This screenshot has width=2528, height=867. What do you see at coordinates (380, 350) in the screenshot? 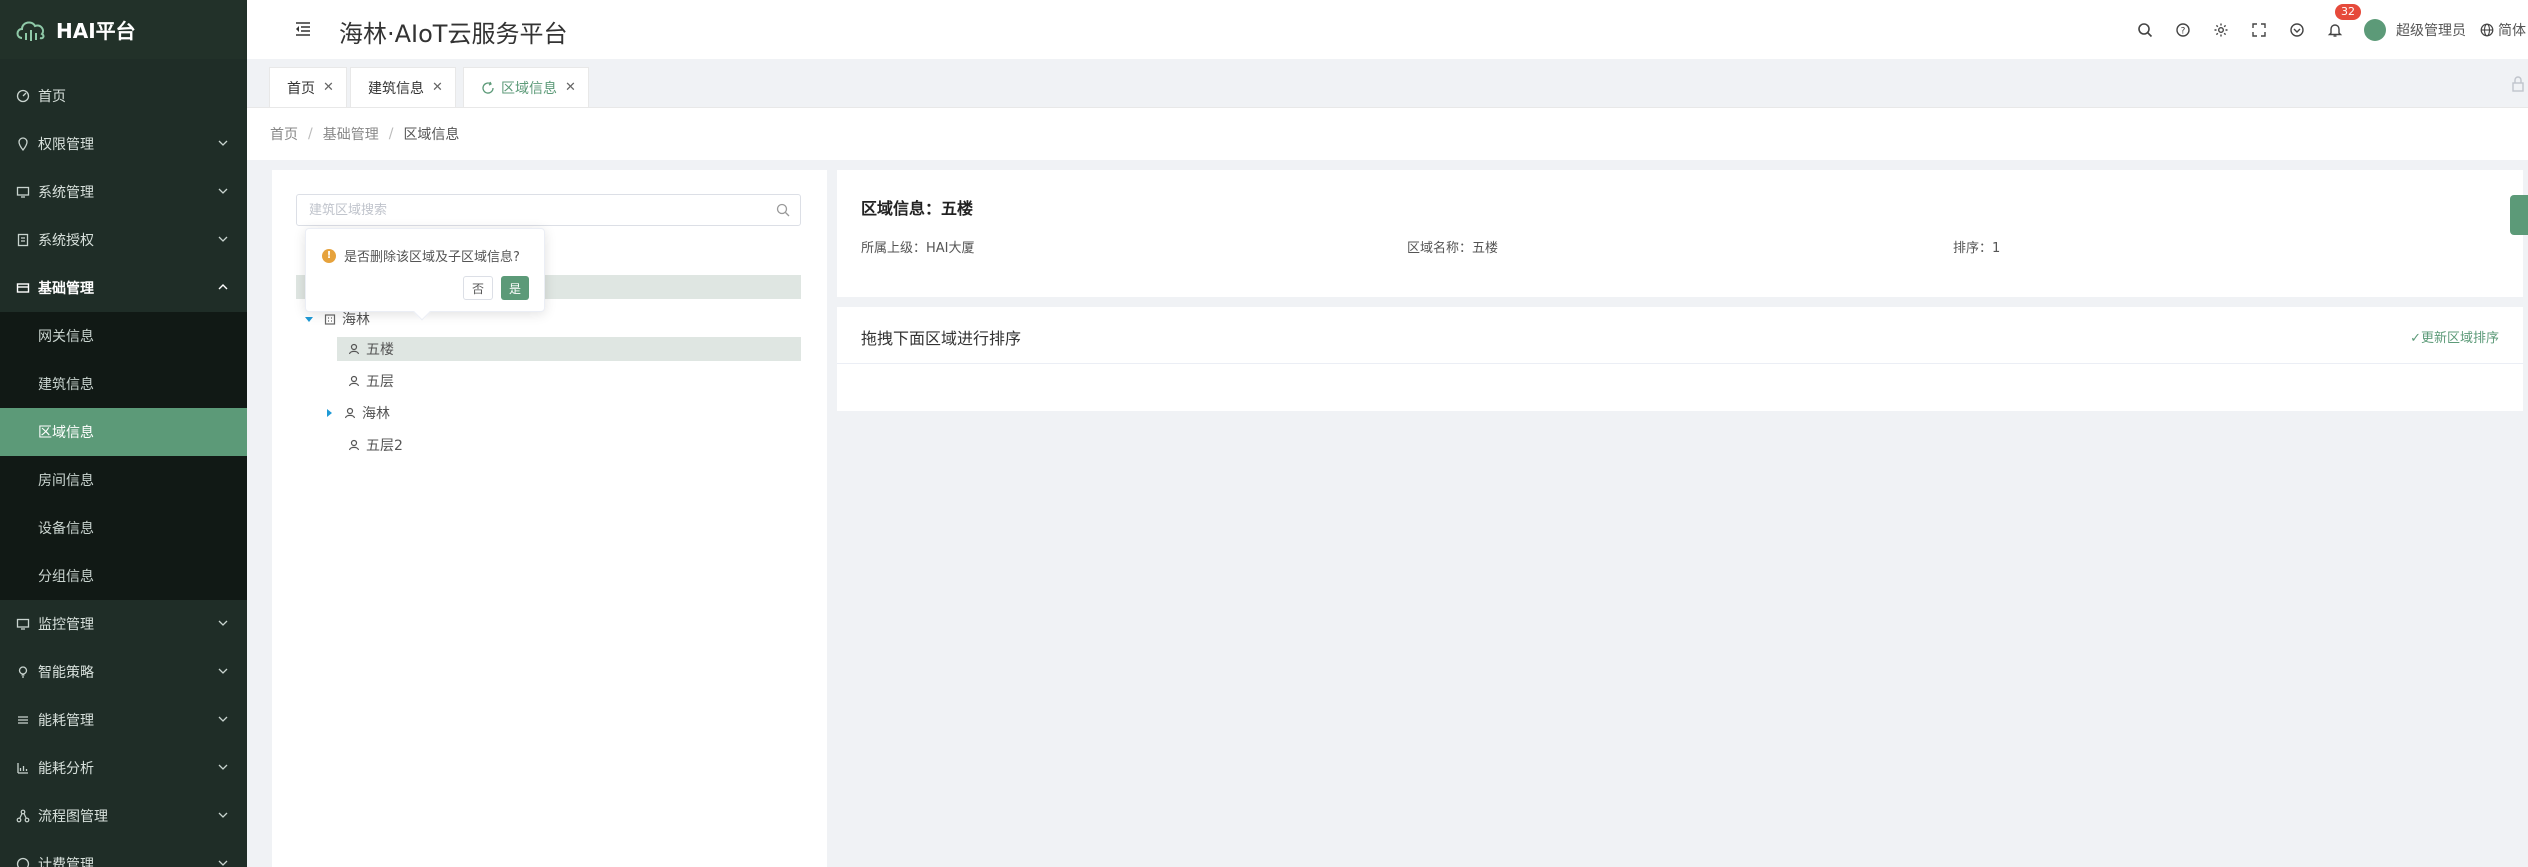
I see `tree-node-label: 五楼` at bounding box center [380, 350].